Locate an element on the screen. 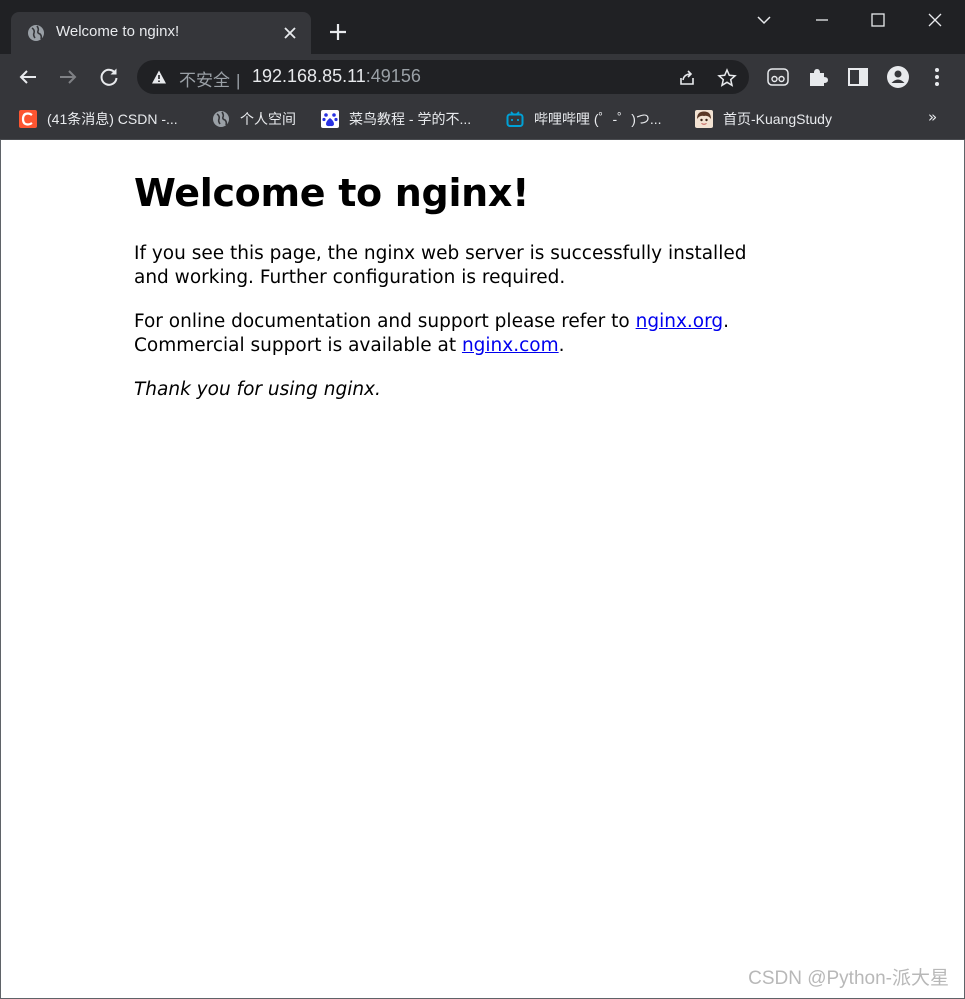 This screenshot has height=999, width=965. csdn-icon is located at coordinates (28, 119).